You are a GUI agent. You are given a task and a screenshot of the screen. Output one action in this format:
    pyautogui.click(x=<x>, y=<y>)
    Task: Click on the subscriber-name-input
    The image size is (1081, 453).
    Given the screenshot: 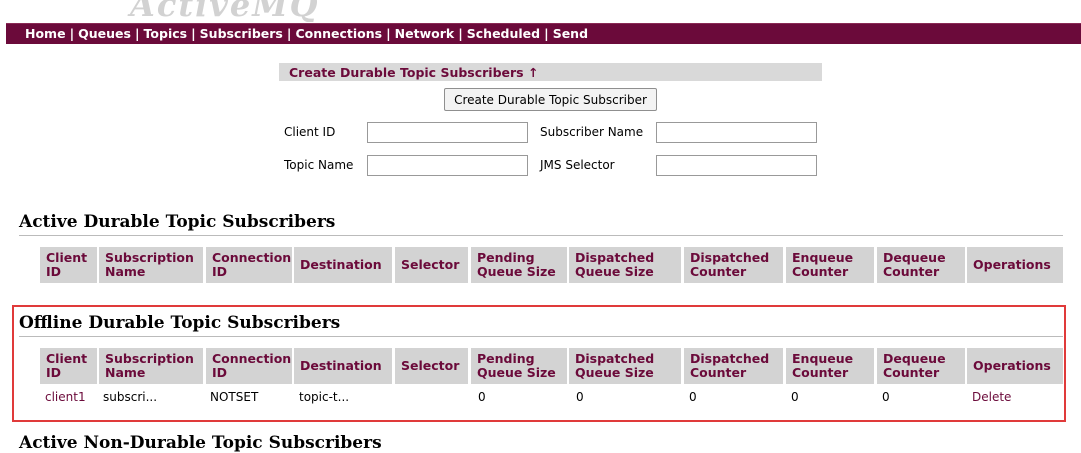 What is the action you would take?
    pyautogui.click(x=736, y=132)
    